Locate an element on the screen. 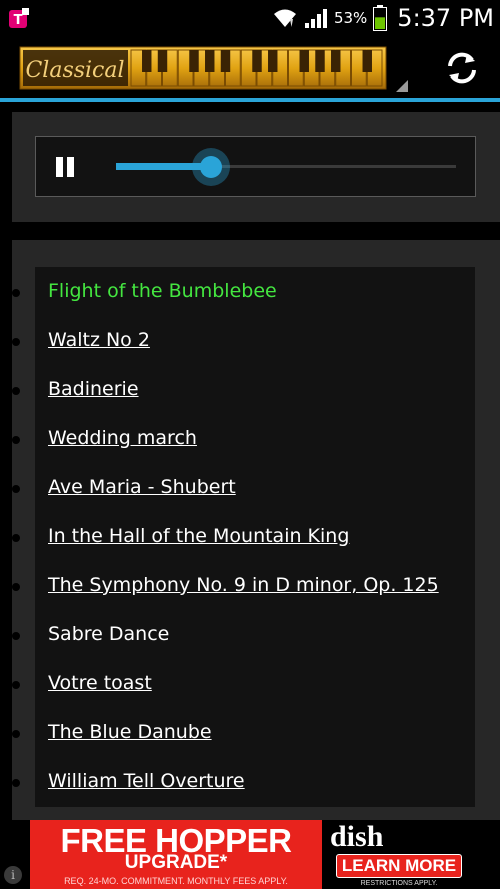  t-mobile-icon: T is located at coordinates (19, 18).